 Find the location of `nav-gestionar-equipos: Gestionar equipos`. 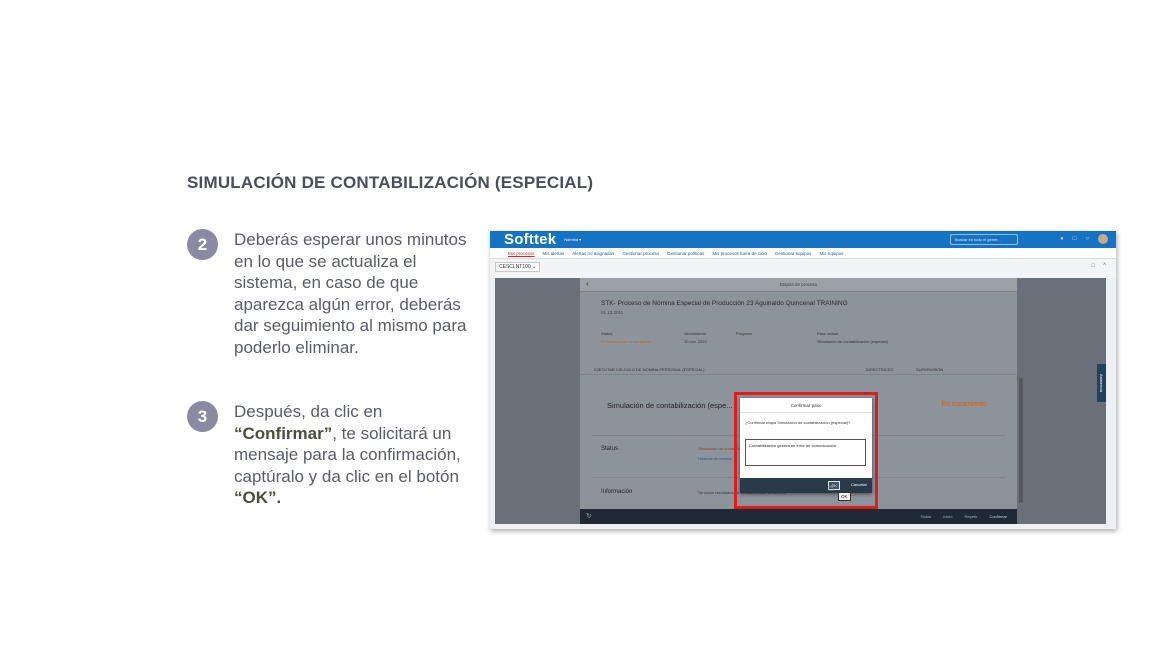

nav-gestionar-equipos: Gestionar equipos is located at coordinates (793, 253).